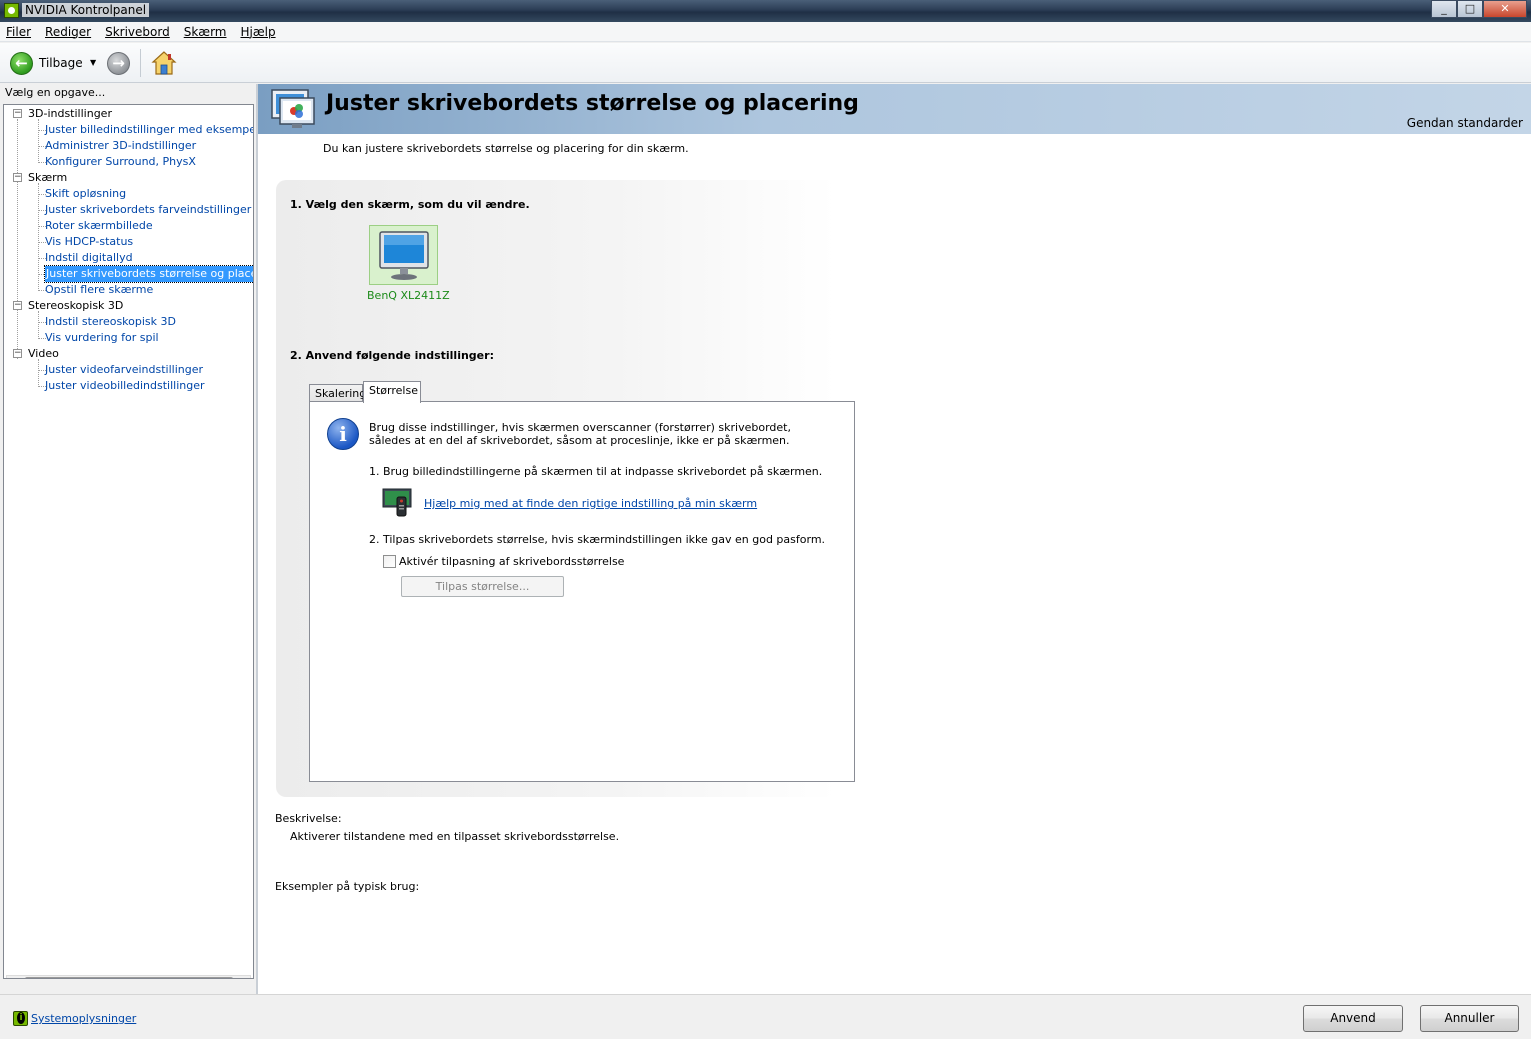 This screenshot has width=1531, height=1039. What do you see at coordinates (765, 1016) in the screenshot?
I see `bottom-bar: Systemoplysninger Anvend Annuller` at bounding box center [765, 1016].